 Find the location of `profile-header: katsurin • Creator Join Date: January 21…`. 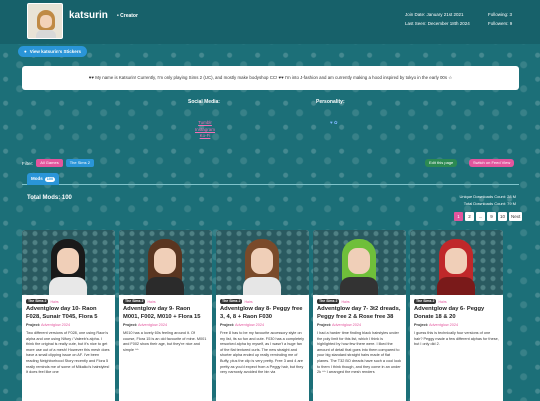

profile-header: katsurin • Creator Join Date: January 21… is located at coordinates (270, 22).